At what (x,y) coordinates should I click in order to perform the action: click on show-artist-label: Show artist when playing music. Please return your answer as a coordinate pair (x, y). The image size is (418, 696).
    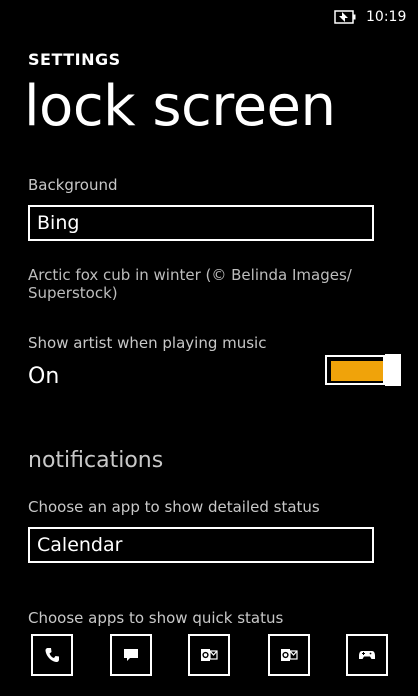
    Looking at the image, I should click on (147, 343).